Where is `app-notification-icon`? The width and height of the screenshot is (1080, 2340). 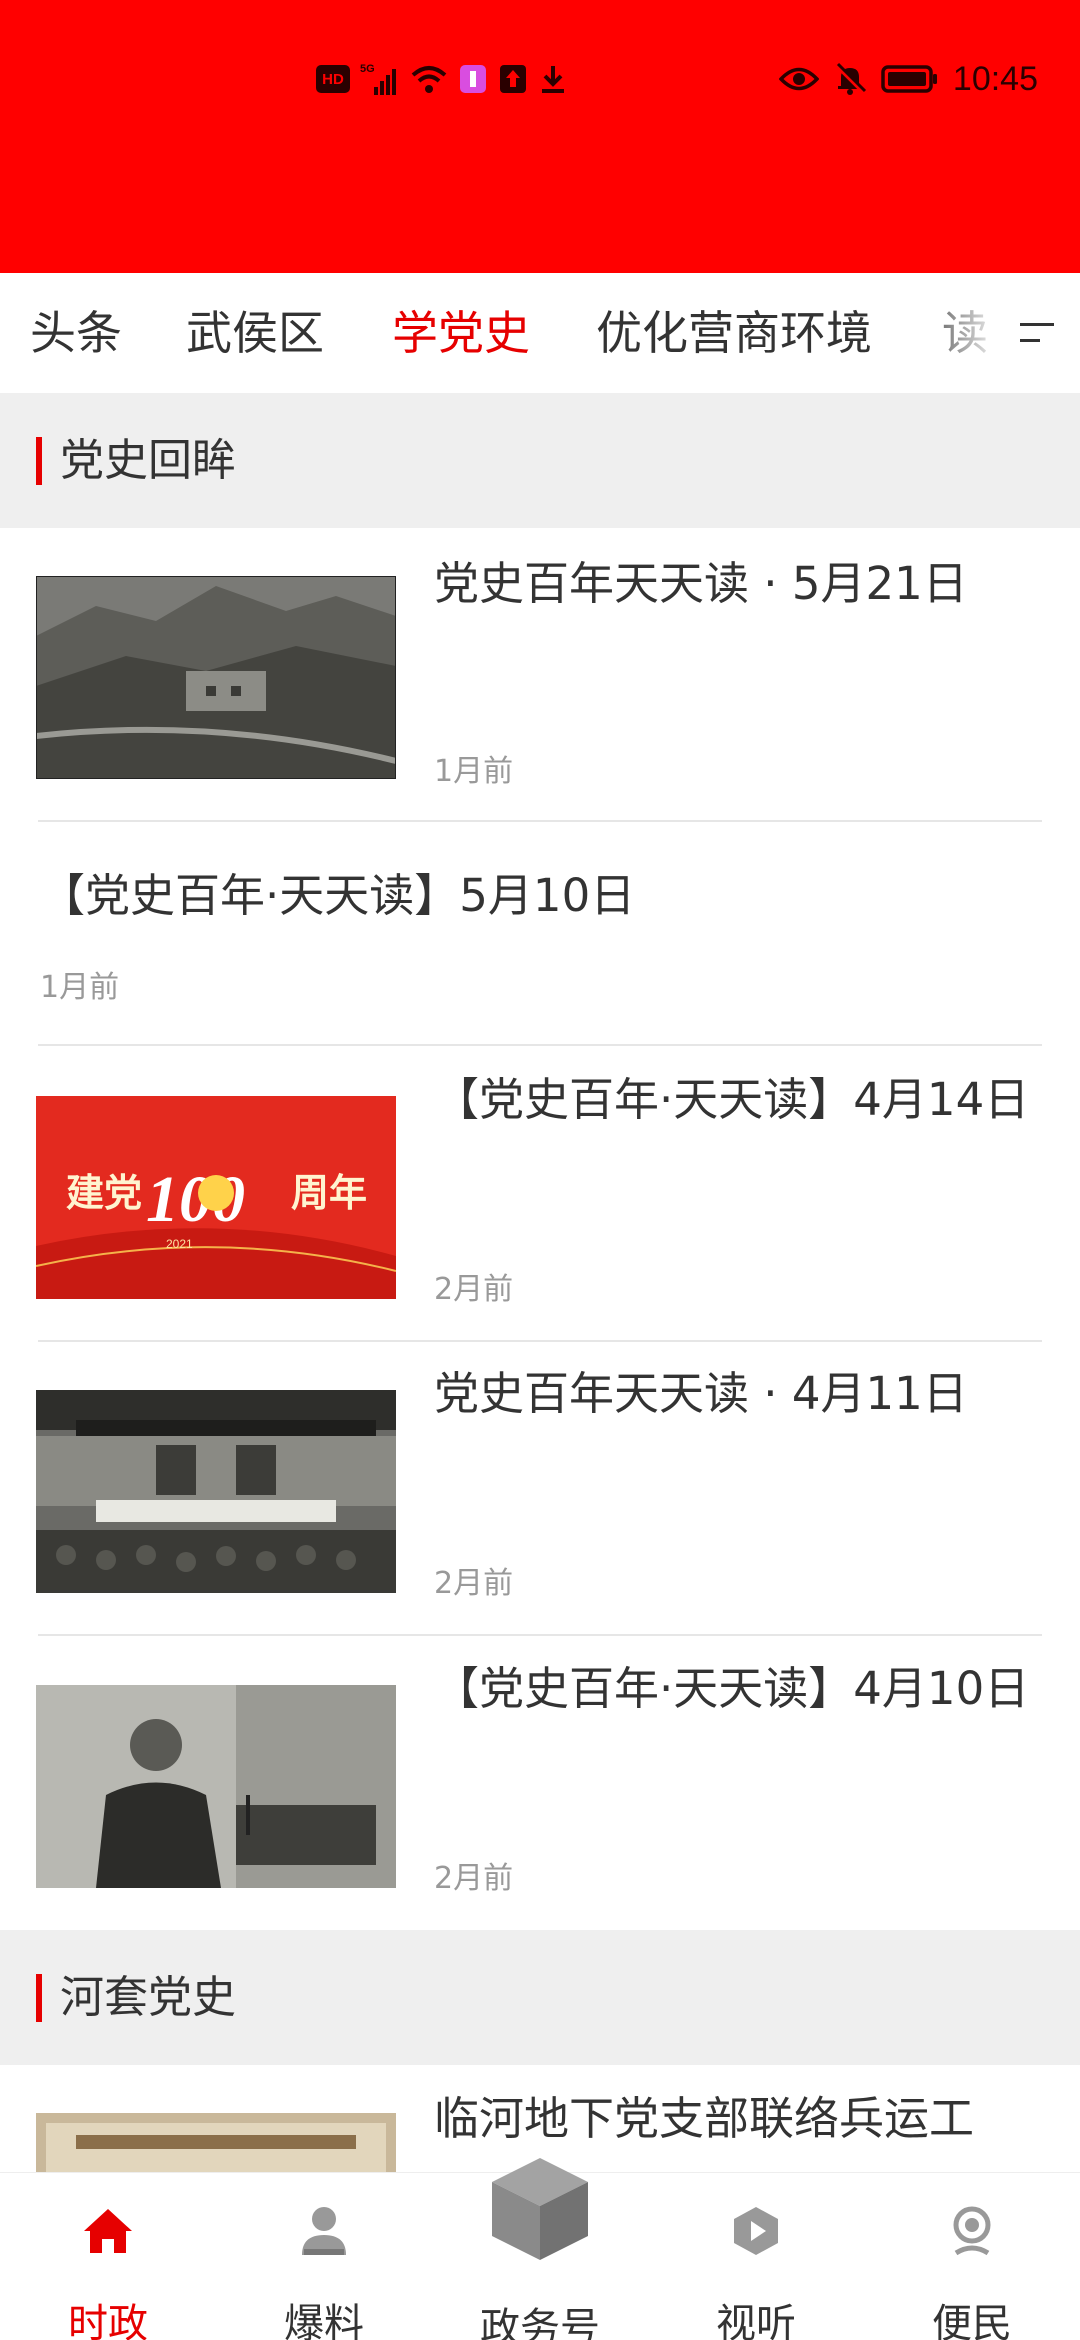
app-notification-icon is located at coordinates (473, 79).